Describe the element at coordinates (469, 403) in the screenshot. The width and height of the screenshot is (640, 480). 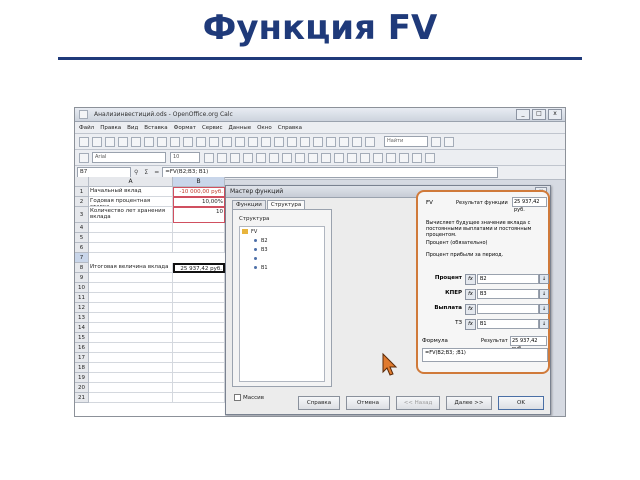
I see `next-button: Далее >>` at that location.